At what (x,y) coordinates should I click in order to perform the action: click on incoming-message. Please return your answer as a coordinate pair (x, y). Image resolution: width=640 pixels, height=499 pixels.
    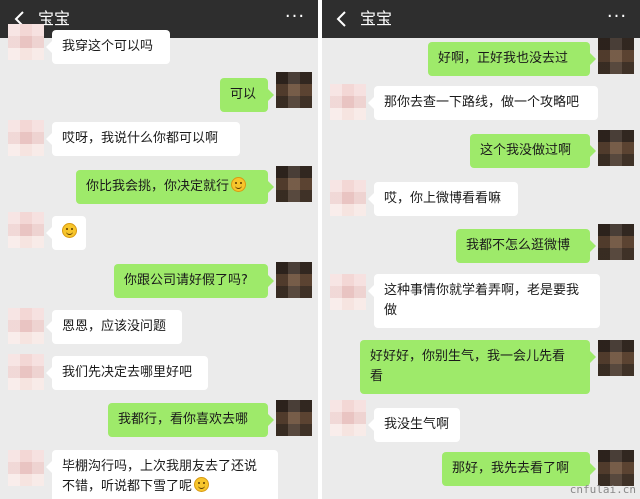
    Looking at the image, I should click on (66, 233).